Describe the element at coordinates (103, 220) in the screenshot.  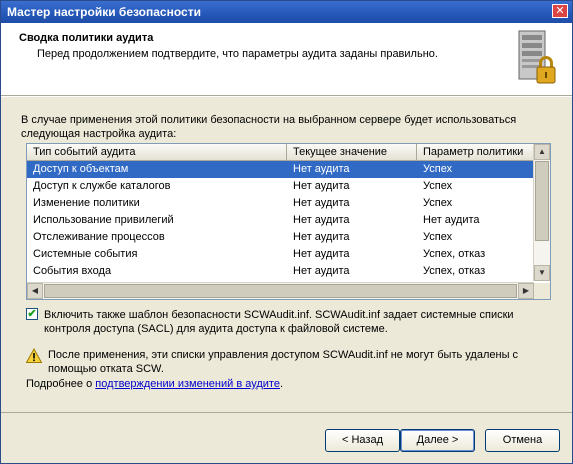
I see `cell-event-type: Использование привилегий` at that location.